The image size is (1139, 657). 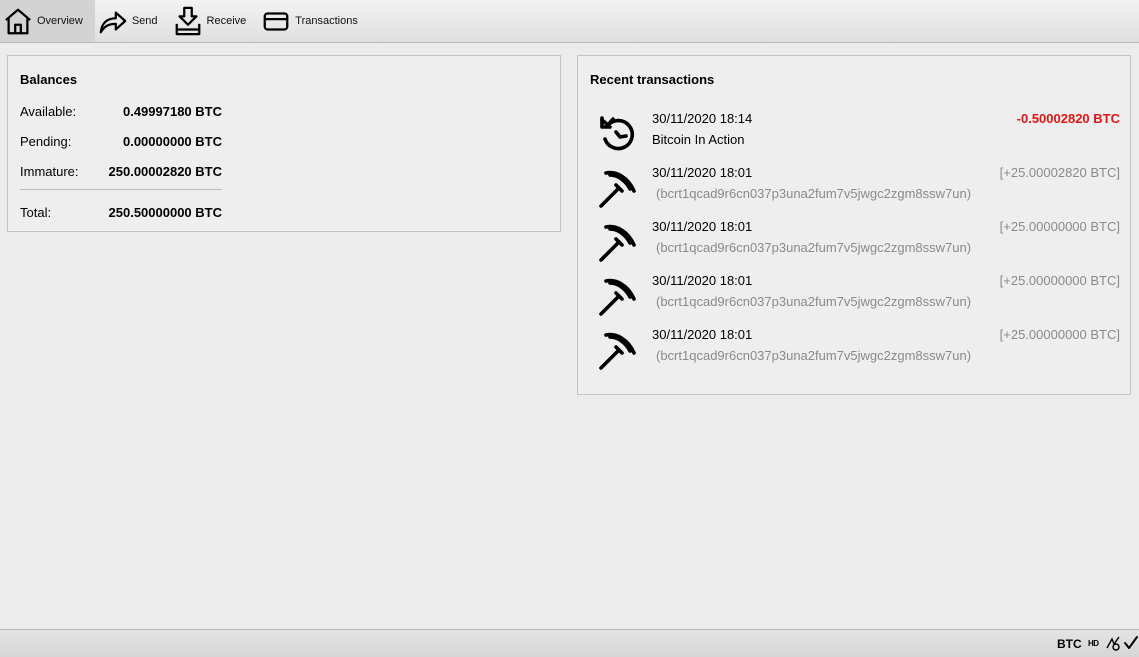 What do you see at coordinates (1068, 118) in the screenshot?
I see `transaction-amount: -0.50002820 BTC` at bounding box center [1068, 118].